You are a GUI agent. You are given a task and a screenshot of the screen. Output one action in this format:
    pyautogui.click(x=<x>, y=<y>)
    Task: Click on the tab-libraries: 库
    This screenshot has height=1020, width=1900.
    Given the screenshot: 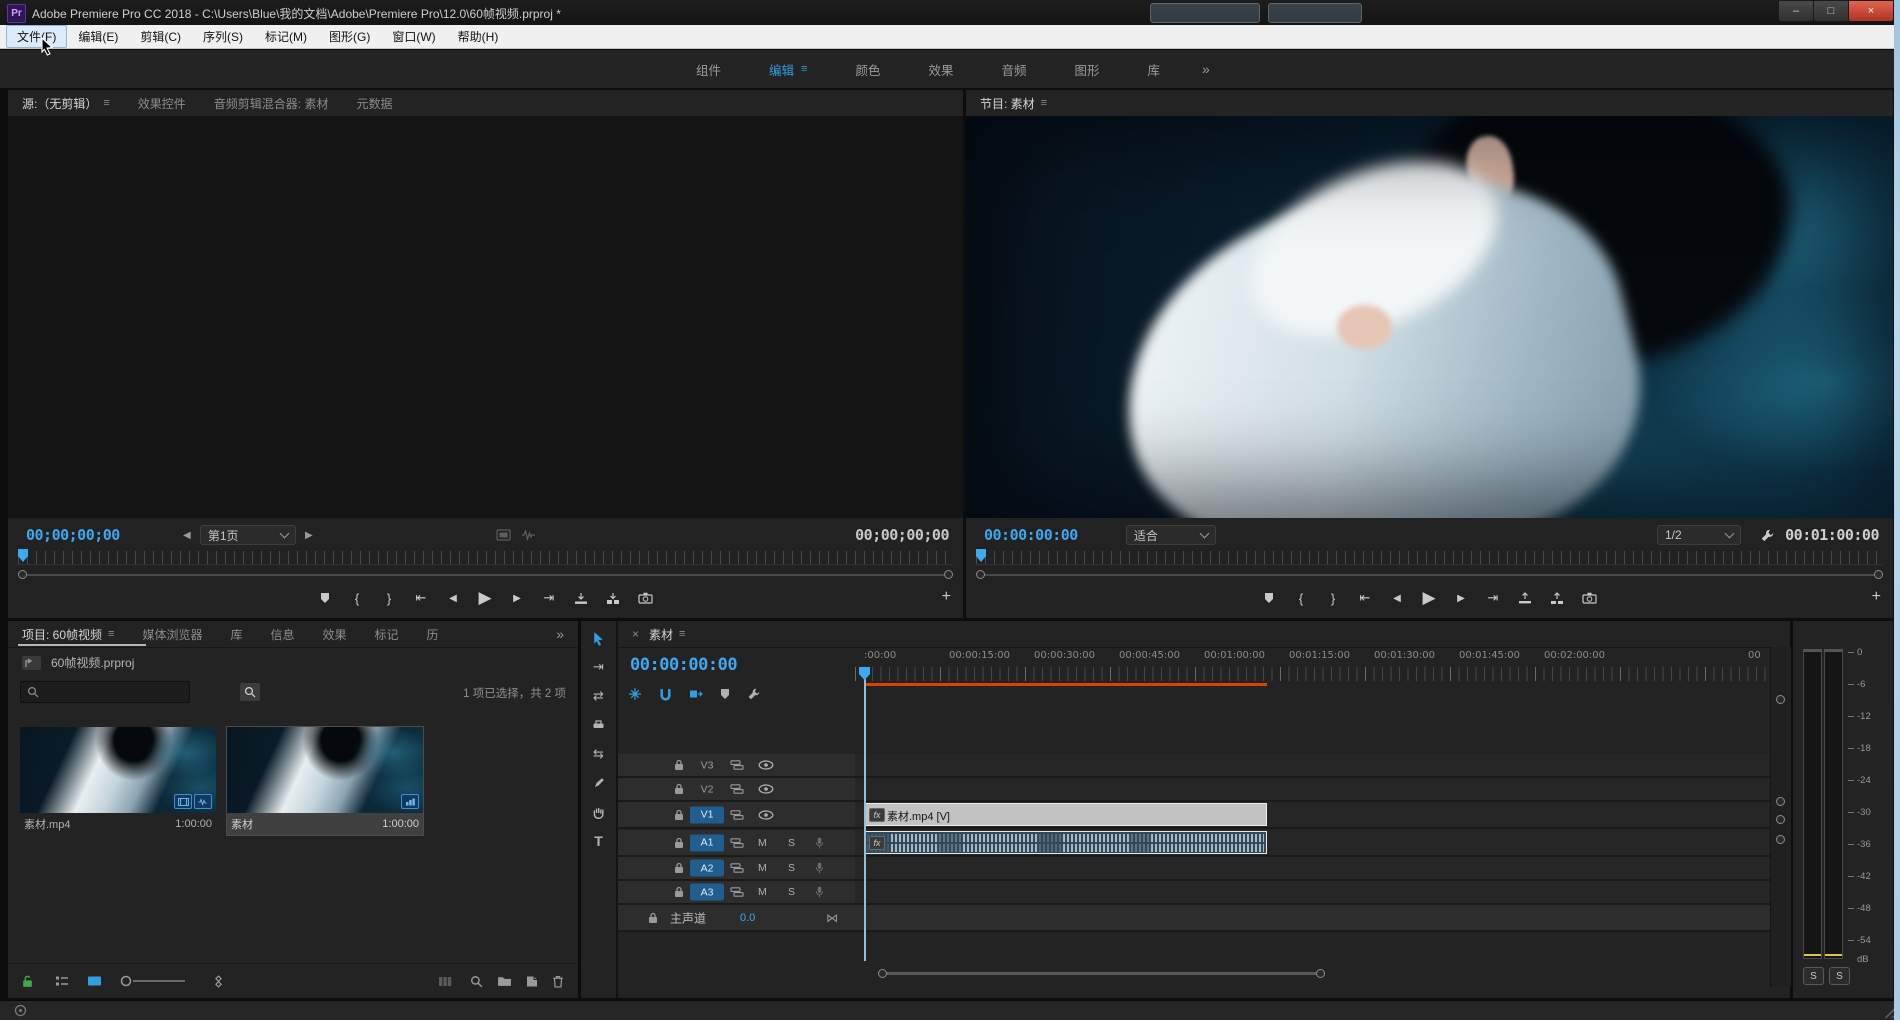 What is the action you would take?
    pyautogui.click(x=236, y=634)
    